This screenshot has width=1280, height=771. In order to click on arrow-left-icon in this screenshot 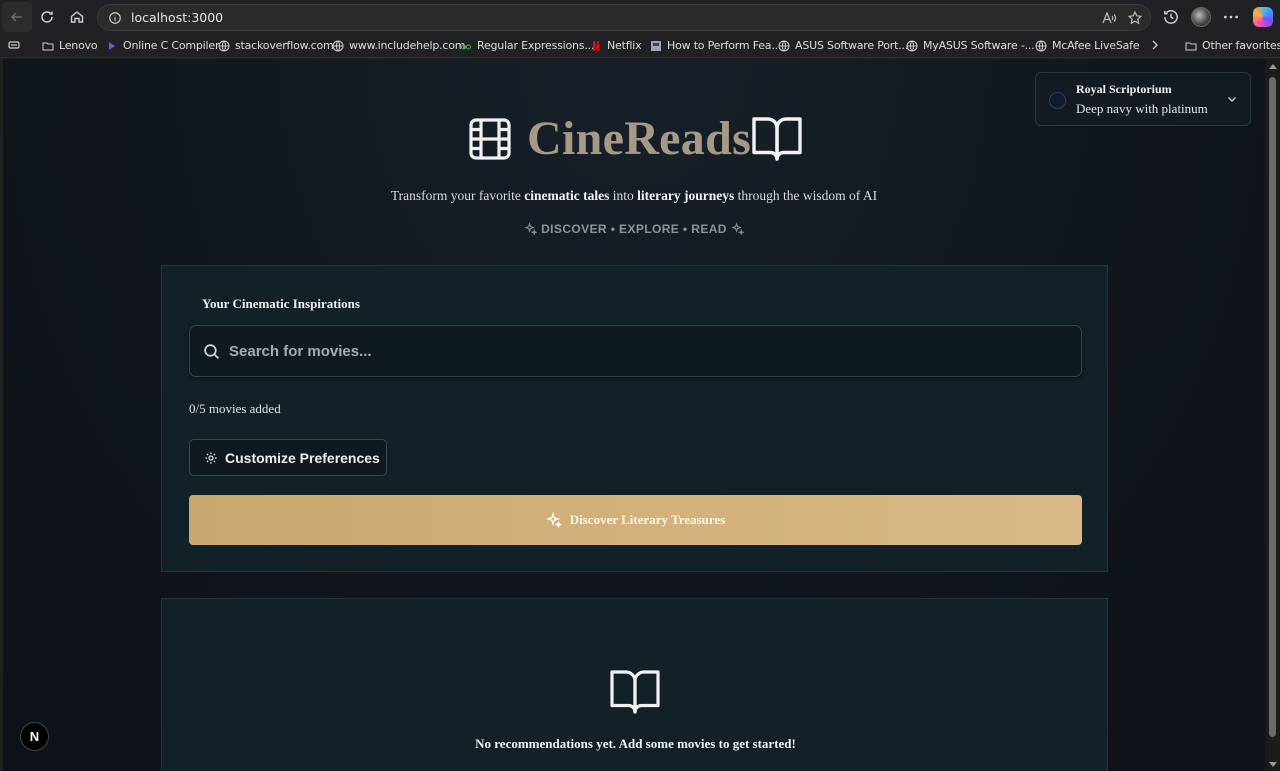, I will do `click(16, 17)`.